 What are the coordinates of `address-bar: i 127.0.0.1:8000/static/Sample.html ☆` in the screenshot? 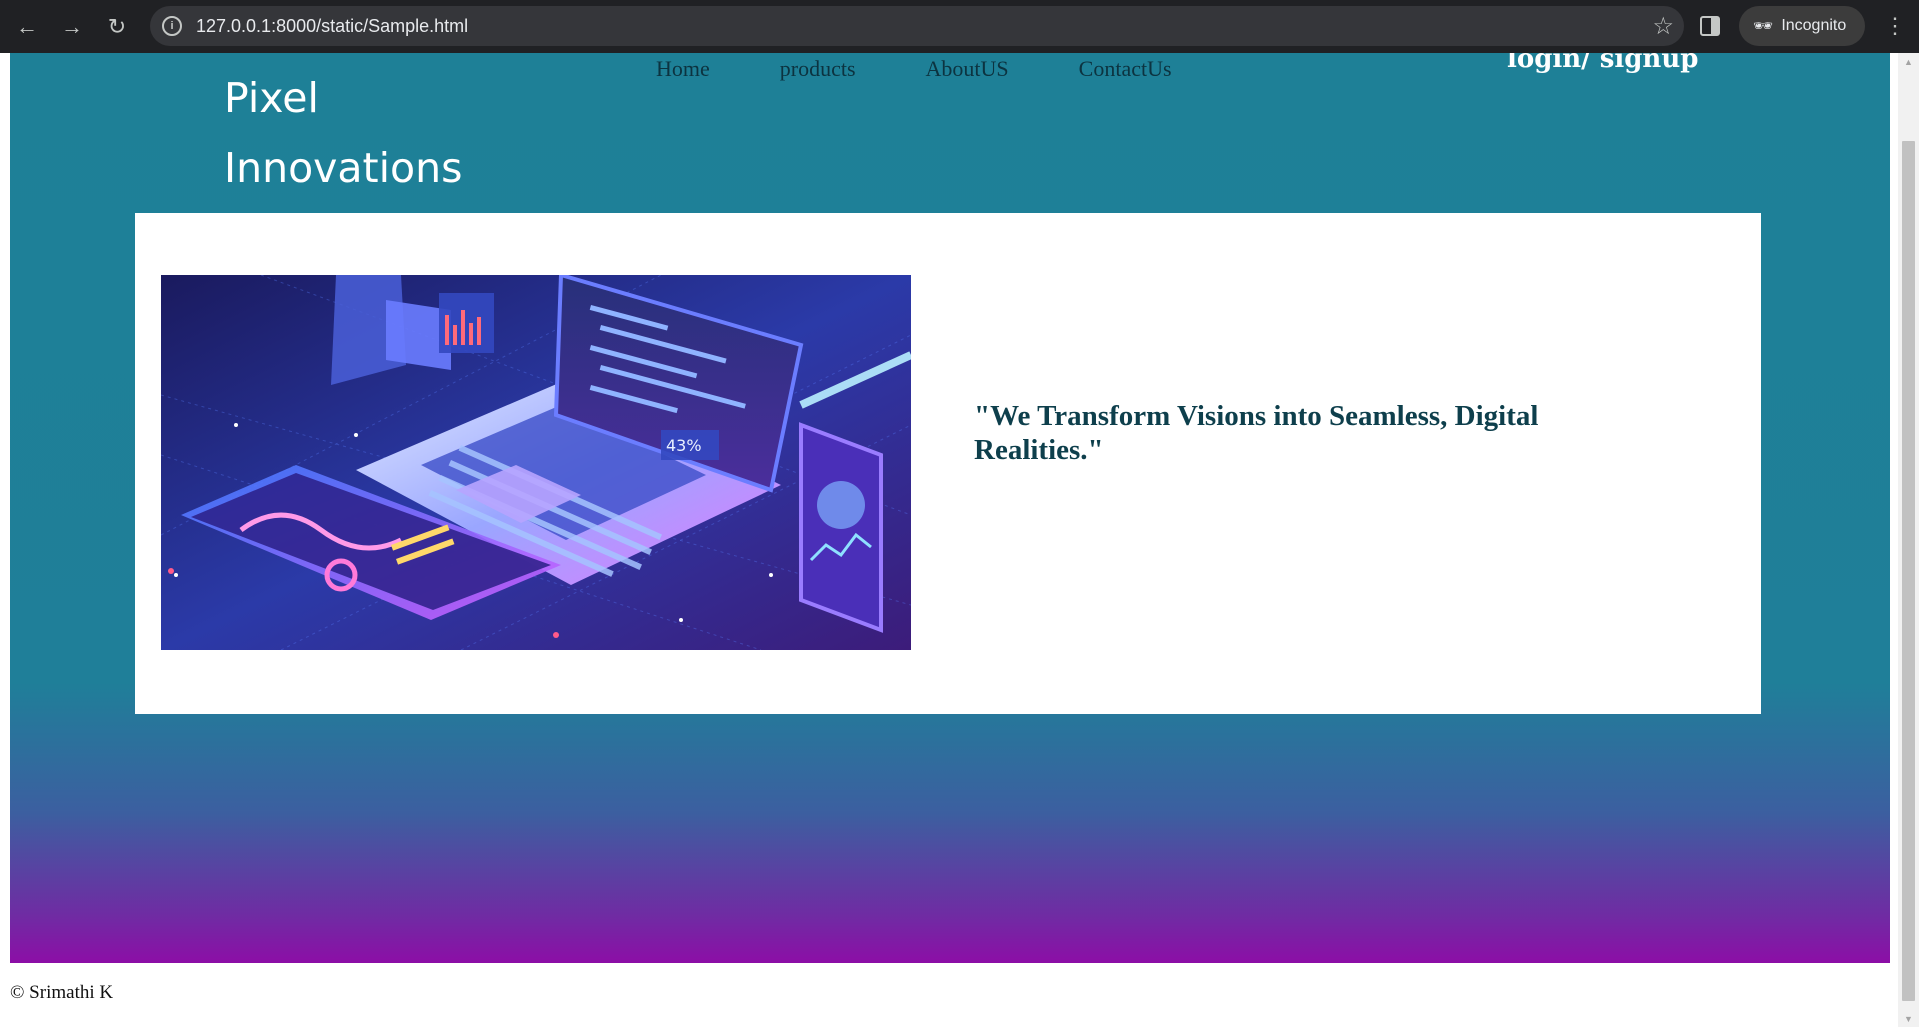 It's located at (917, 26).